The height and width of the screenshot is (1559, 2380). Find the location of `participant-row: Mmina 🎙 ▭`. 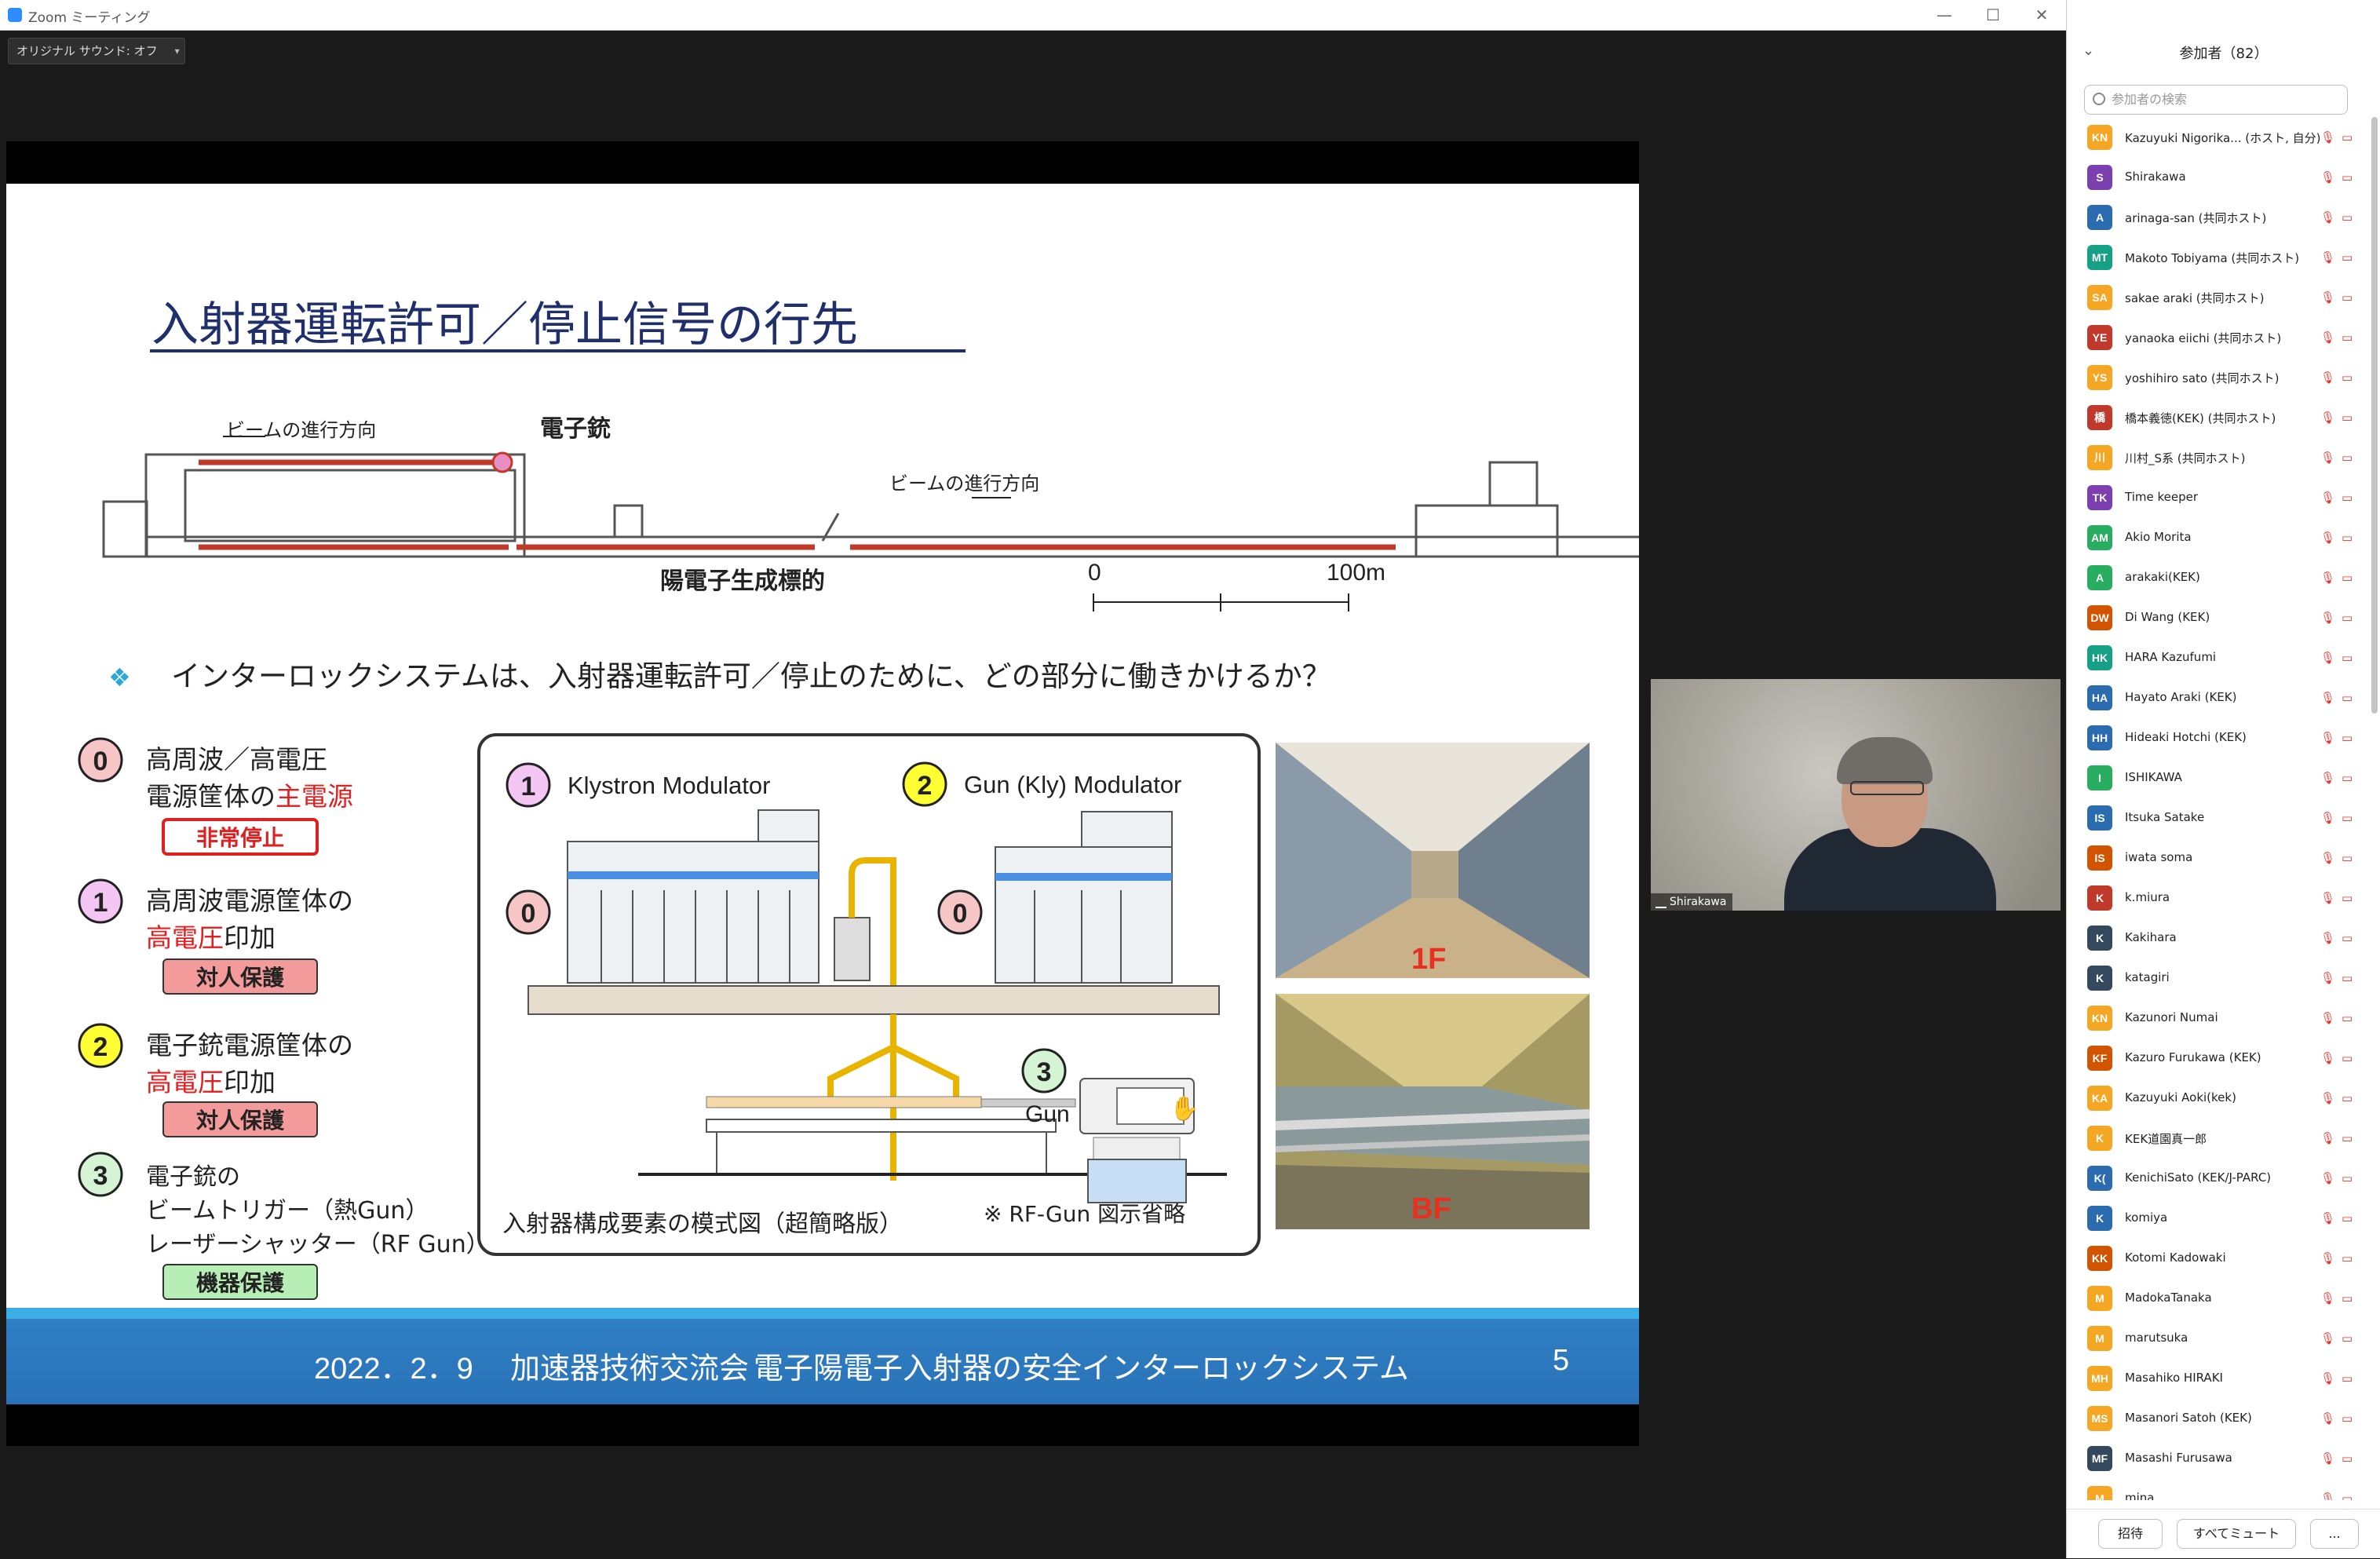

participant-row: Mmina 🎙 ▭ is located at coordinates (2220, 1489).